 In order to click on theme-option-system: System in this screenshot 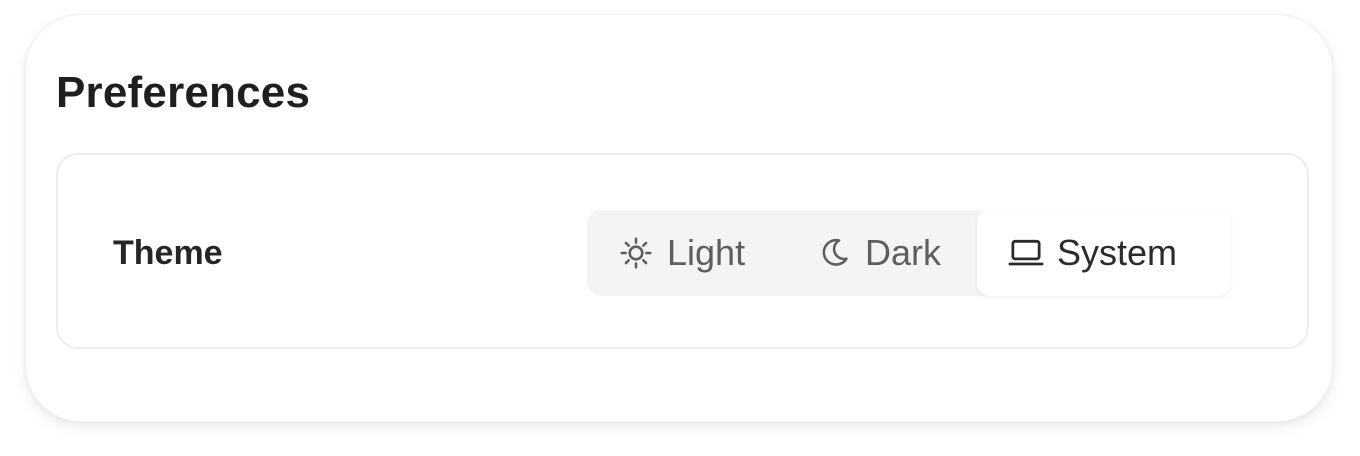, I will do `click(1104, 253)`.